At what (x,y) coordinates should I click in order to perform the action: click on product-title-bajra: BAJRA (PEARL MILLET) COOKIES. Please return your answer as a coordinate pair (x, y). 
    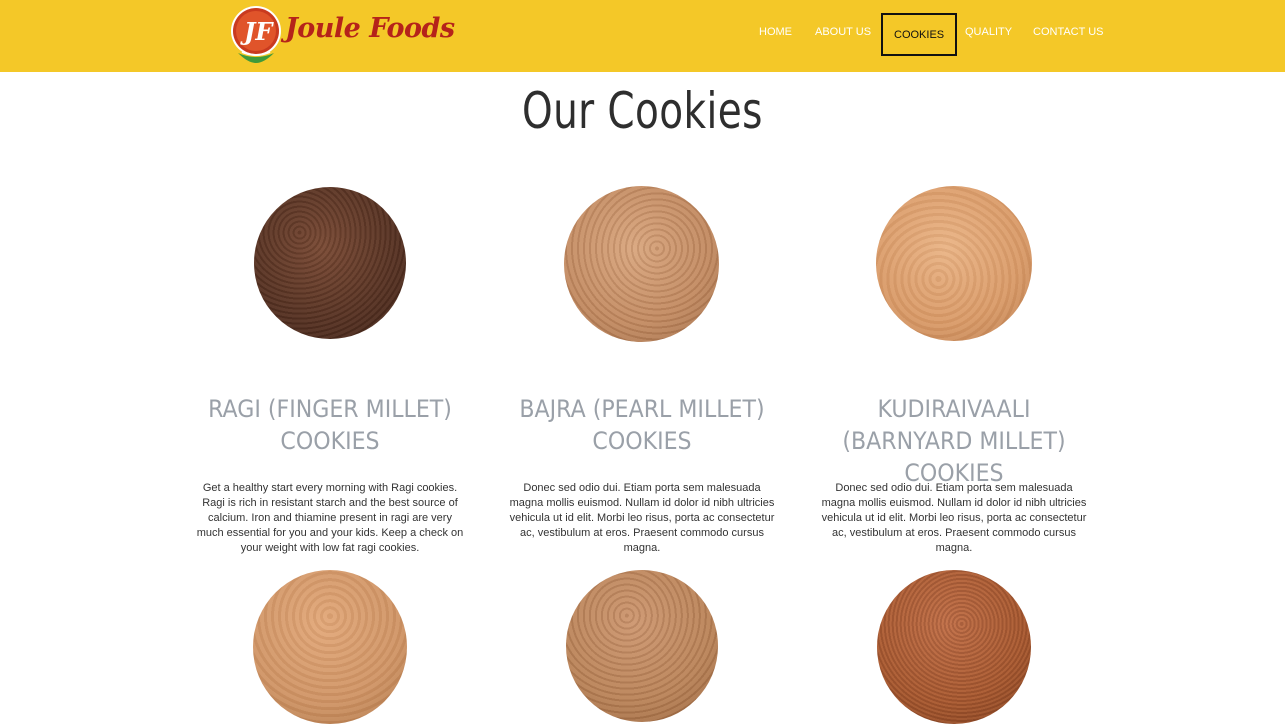
    Looking at the image, I should click on (642, 425).